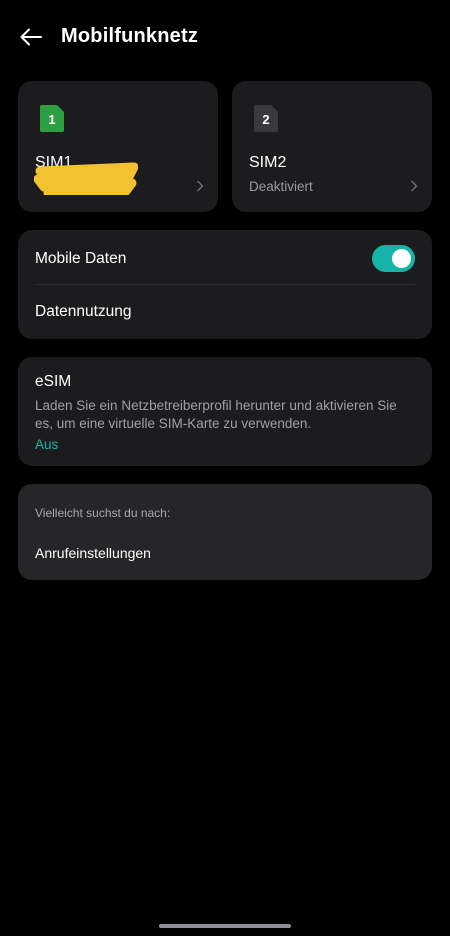 The image size is (450, 936). What do you see at coordinates (225, 37) in the screenshot?
I see `app-bar: Mobilfunknetz` at bounding box center [225, 37].